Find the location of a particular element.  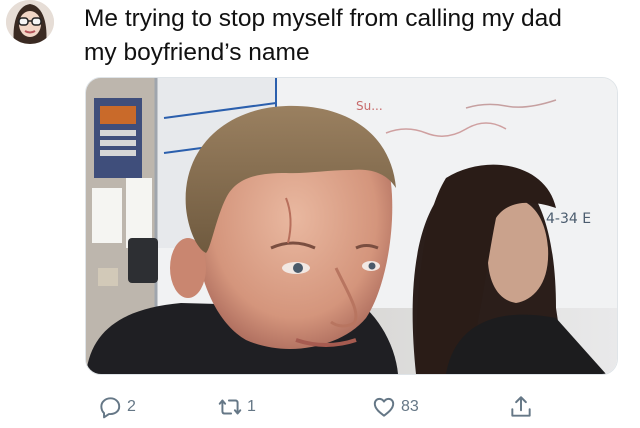

tweet-text-line2: my boyfriend’s name is located at coordinates (197, 52).